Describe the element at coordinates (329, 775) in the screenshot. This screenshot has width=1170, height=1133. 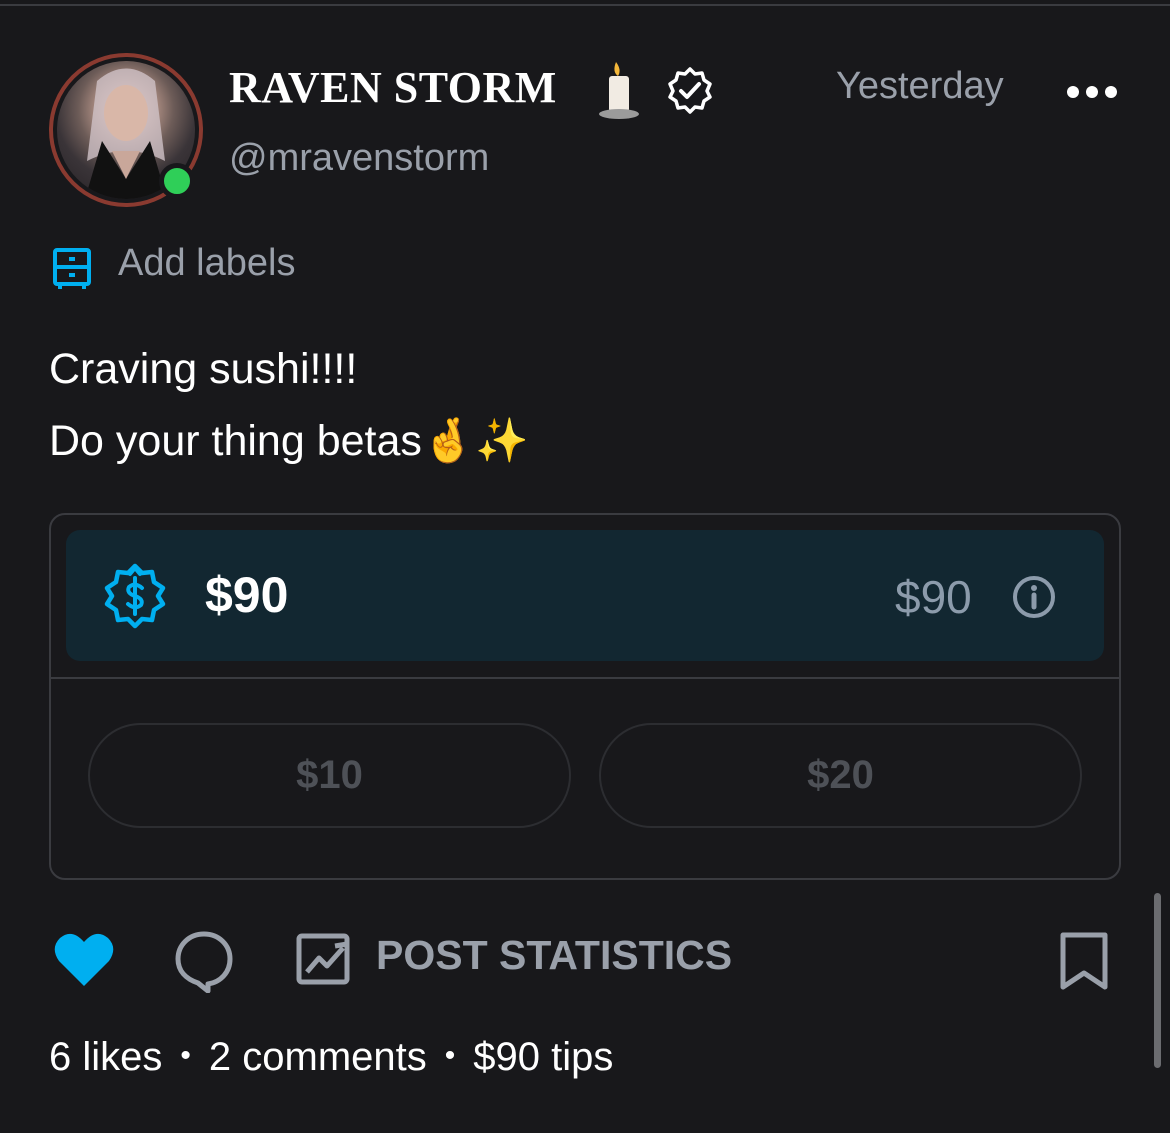
I see `tip-option-10: $10` at that location.